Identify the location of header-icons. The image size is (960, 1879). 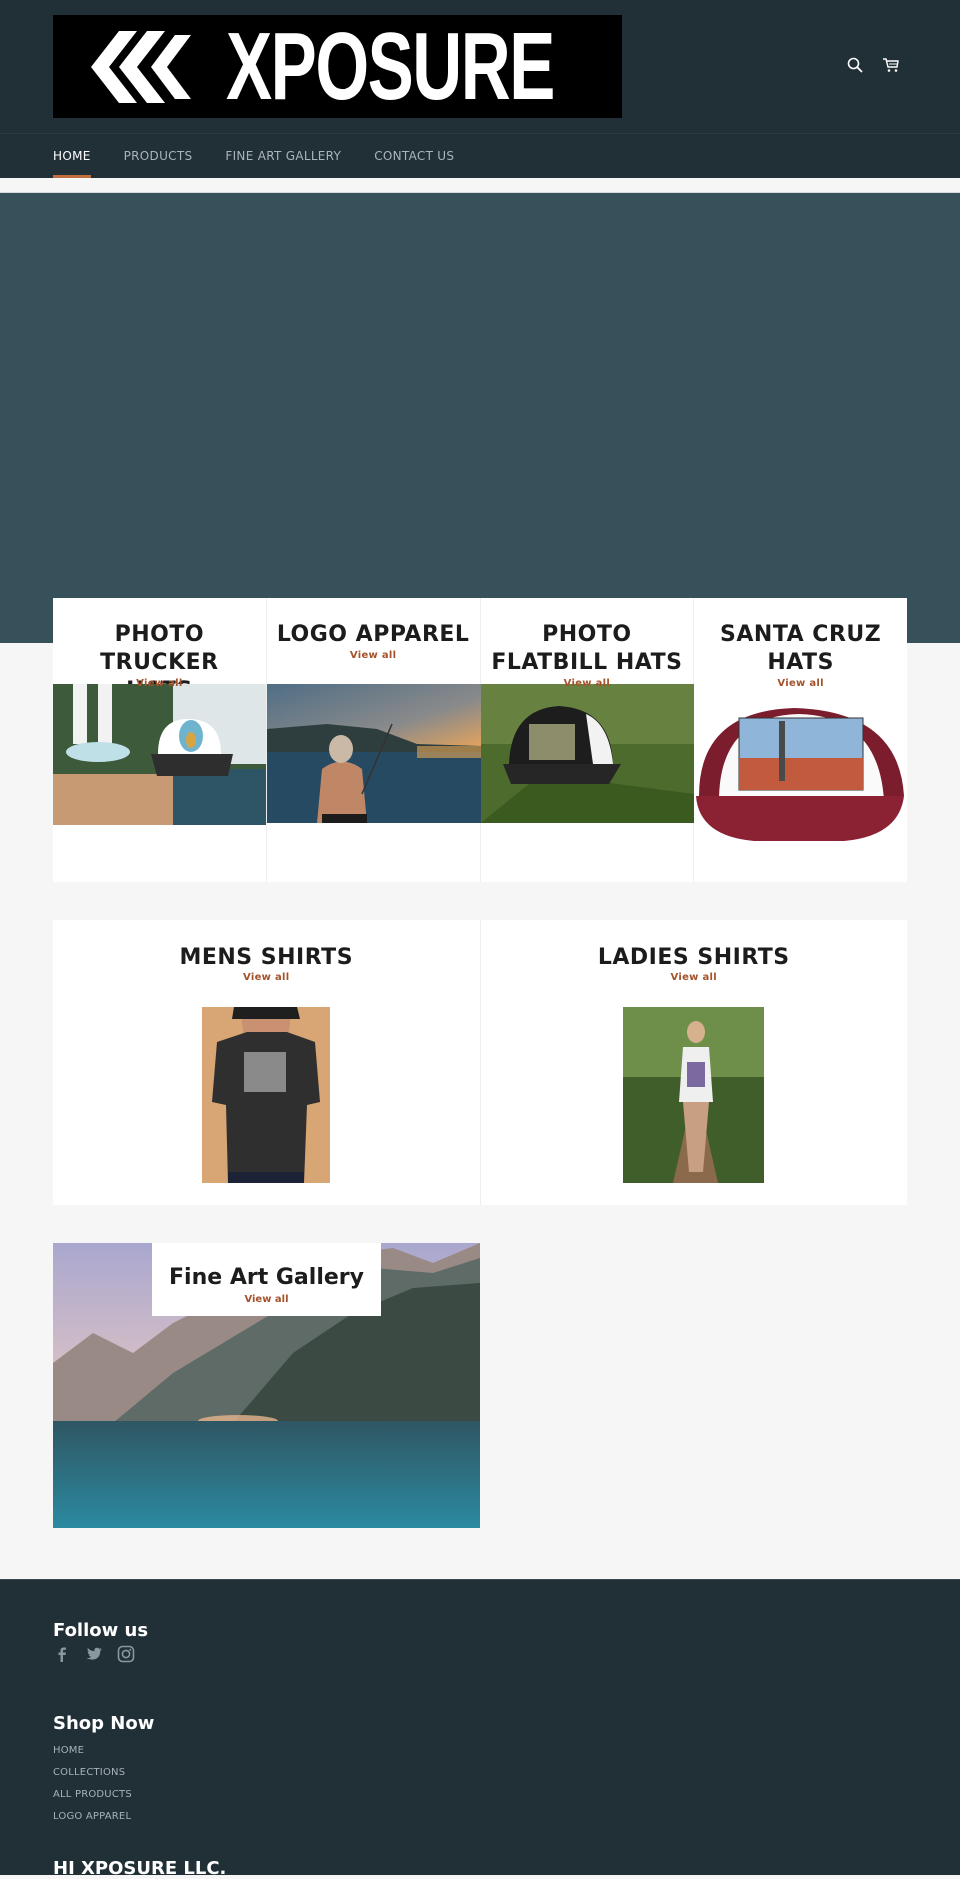
(873, 65).